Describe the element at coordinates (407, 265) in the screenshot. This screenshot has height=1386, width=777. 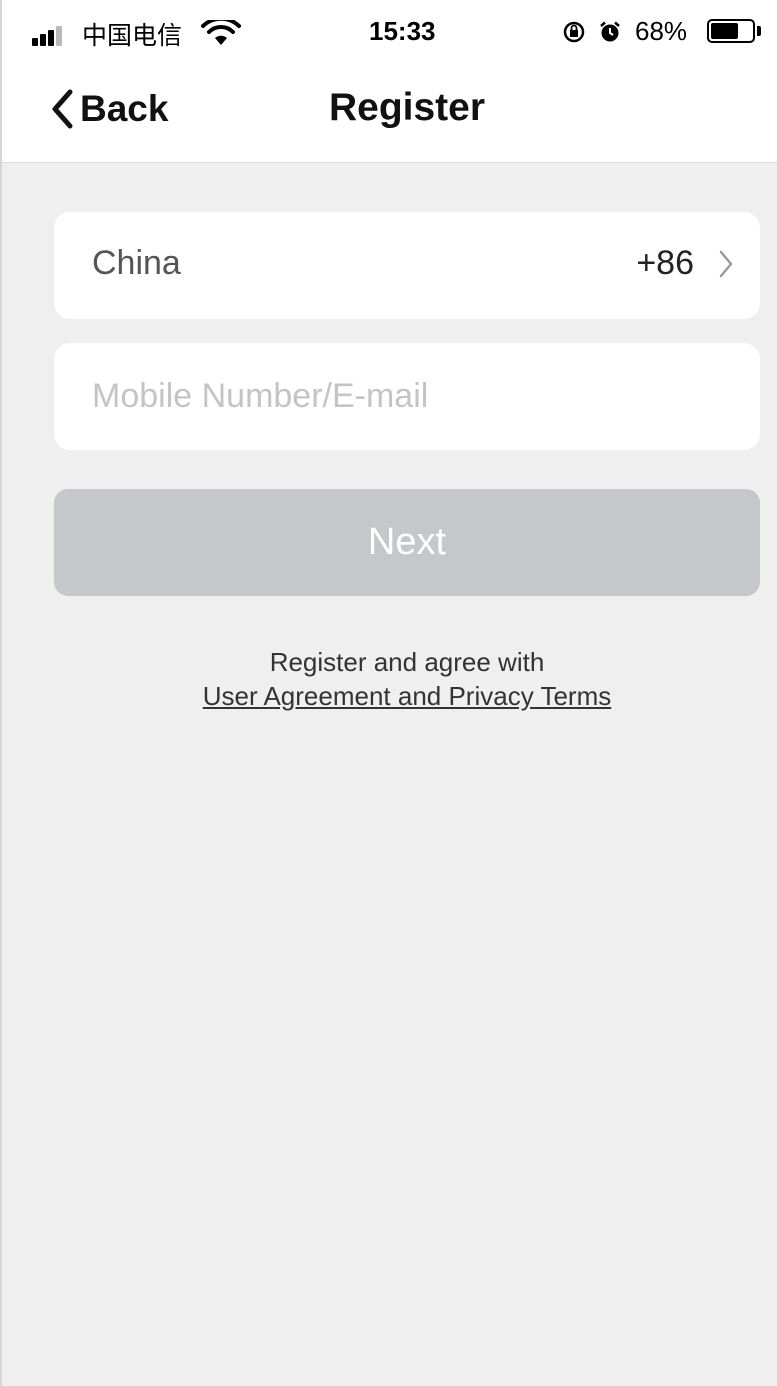
I see `country-selector: China +86` at that location.